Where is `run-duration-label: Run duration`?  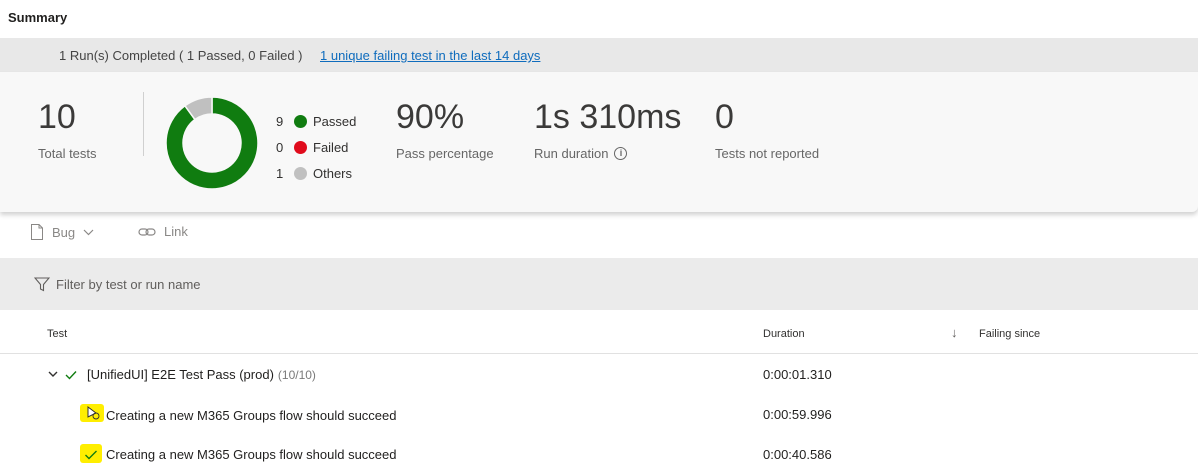
run-duration-label: Run duration is located at coordinates (571, 153).